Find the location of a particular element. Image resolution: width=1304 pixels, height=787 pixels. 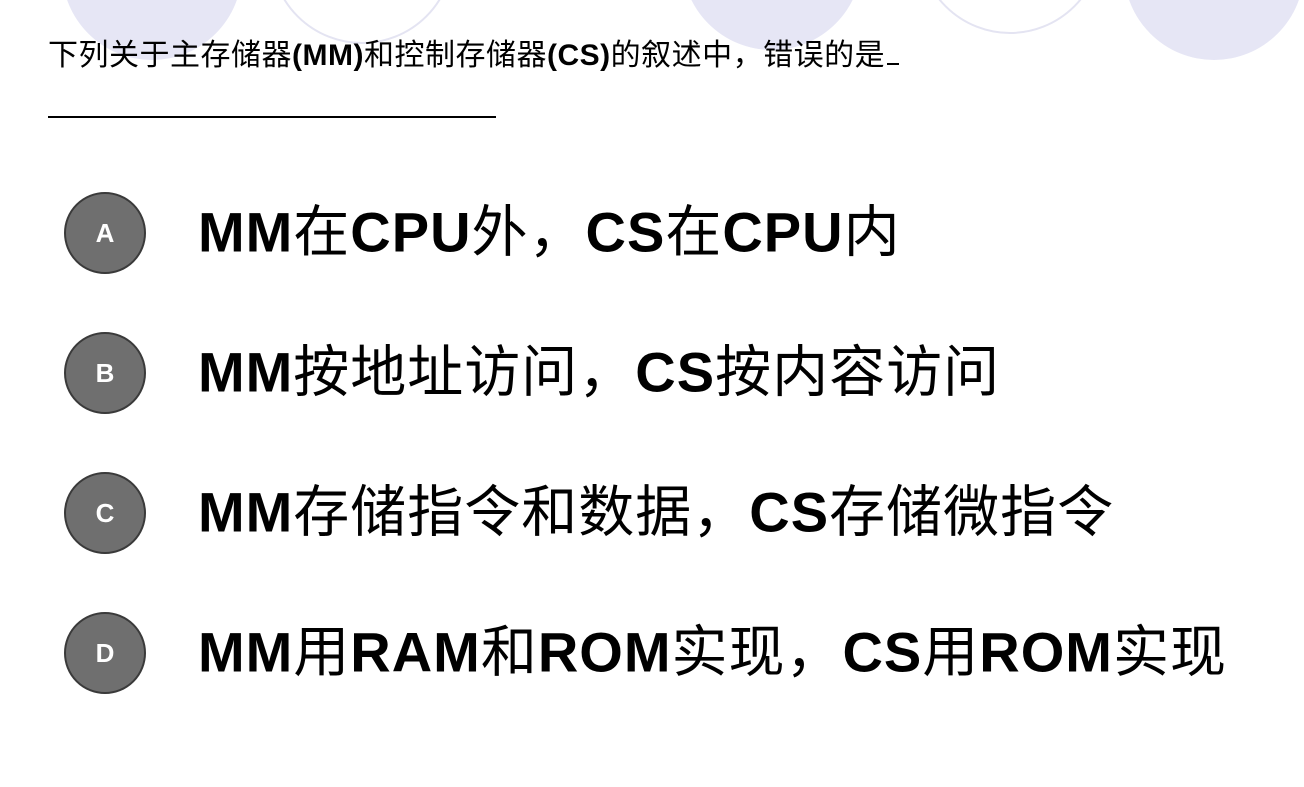

option-text: MM在CPU外，CS在CPU内 is located at coordinates (549, 233).